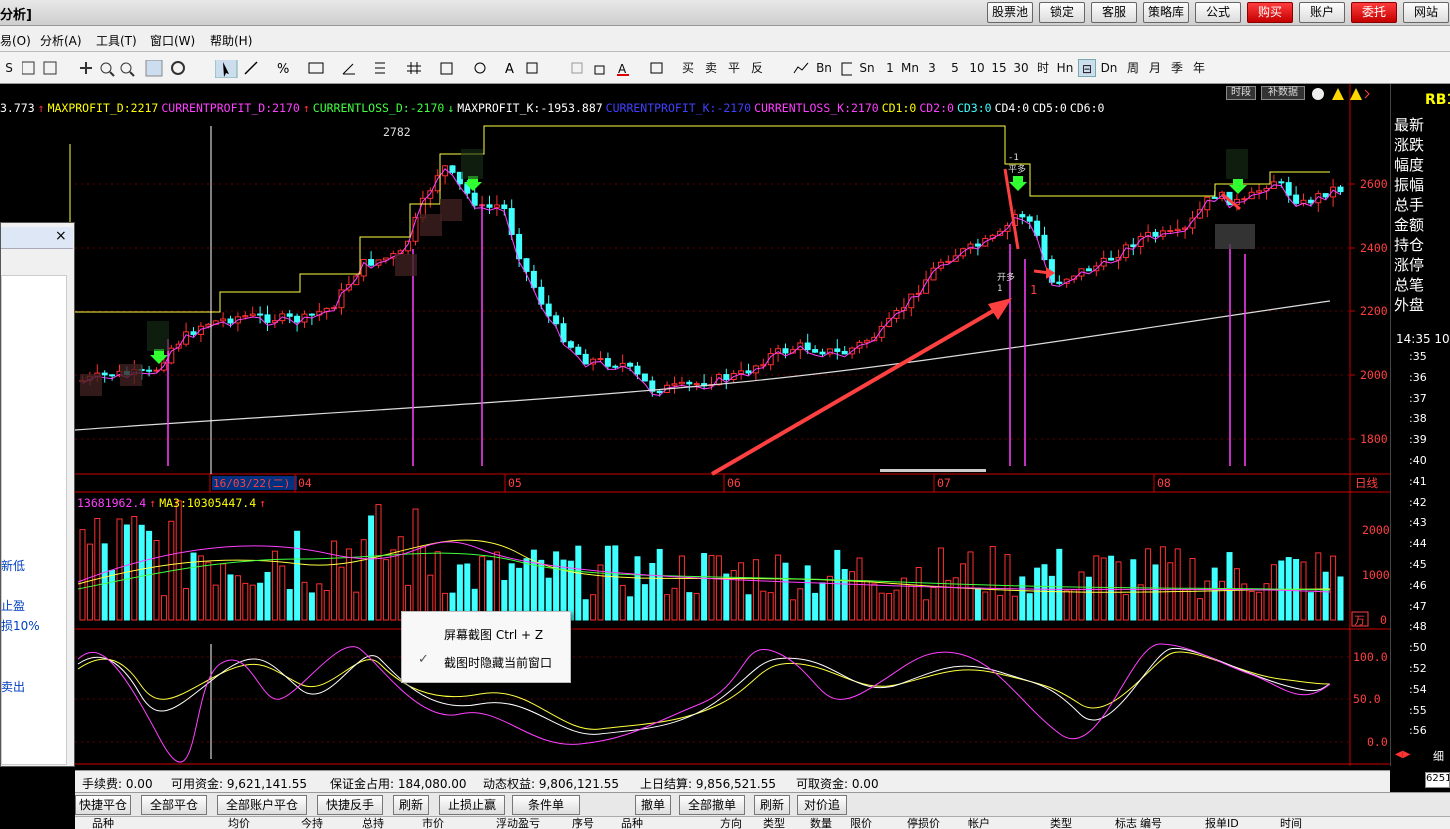 The image size is (1450, 829). I want to click on tick-time-13: :48, so click(1418, 627).